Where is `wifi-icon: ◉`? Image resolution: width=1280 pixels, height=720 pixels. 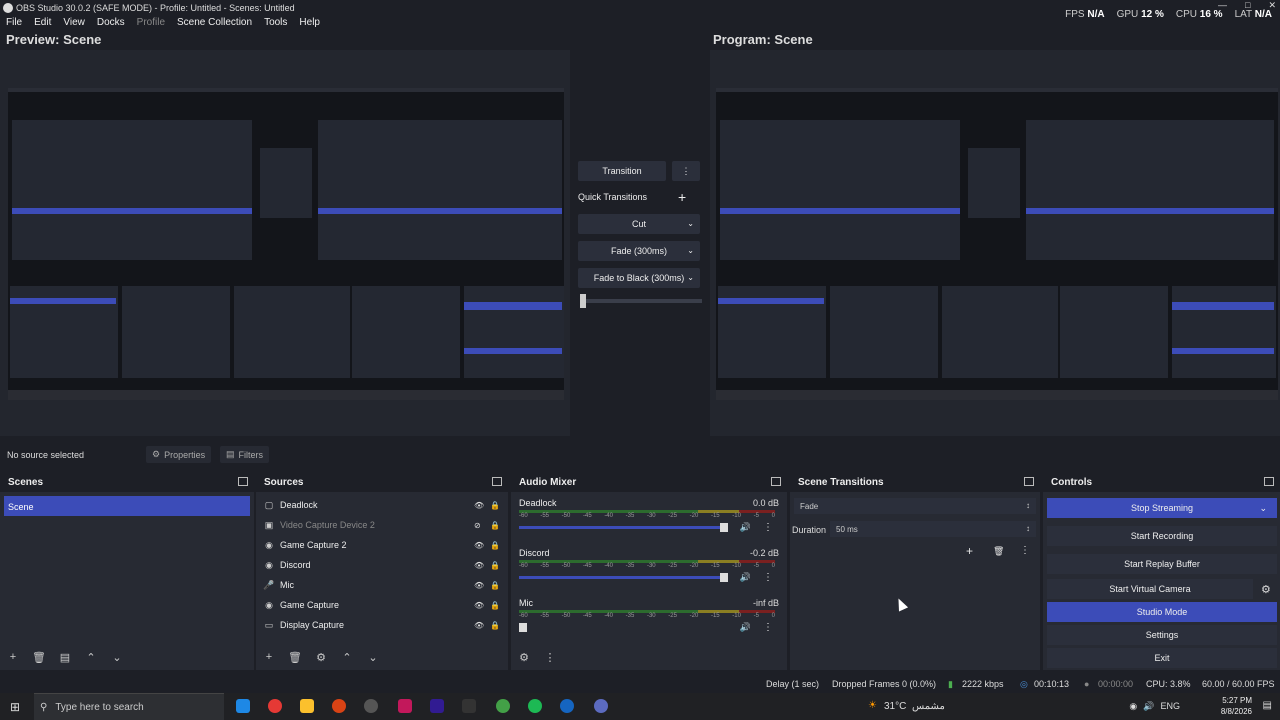
wifi-icon: ◉ is located at coordinates (1133, 706).